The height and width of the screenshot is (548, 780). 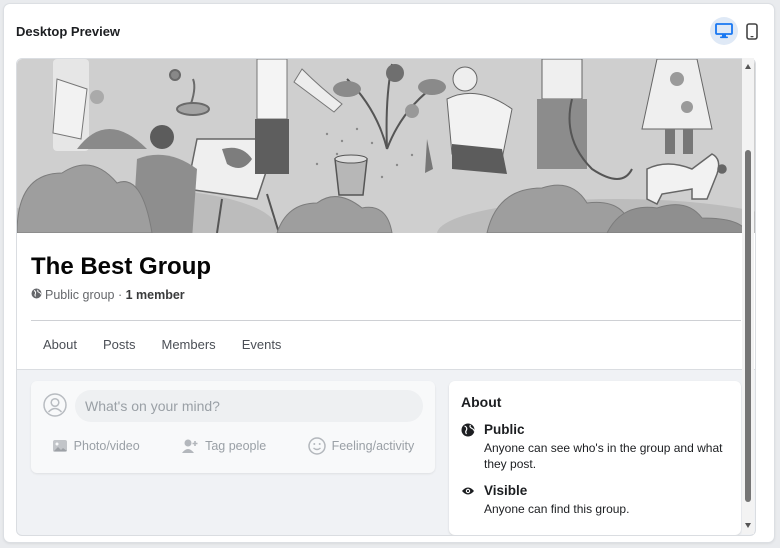 I want to click on composer-actions: Photo/video Tag people Feeling/activity, so click(x=233, y=446).